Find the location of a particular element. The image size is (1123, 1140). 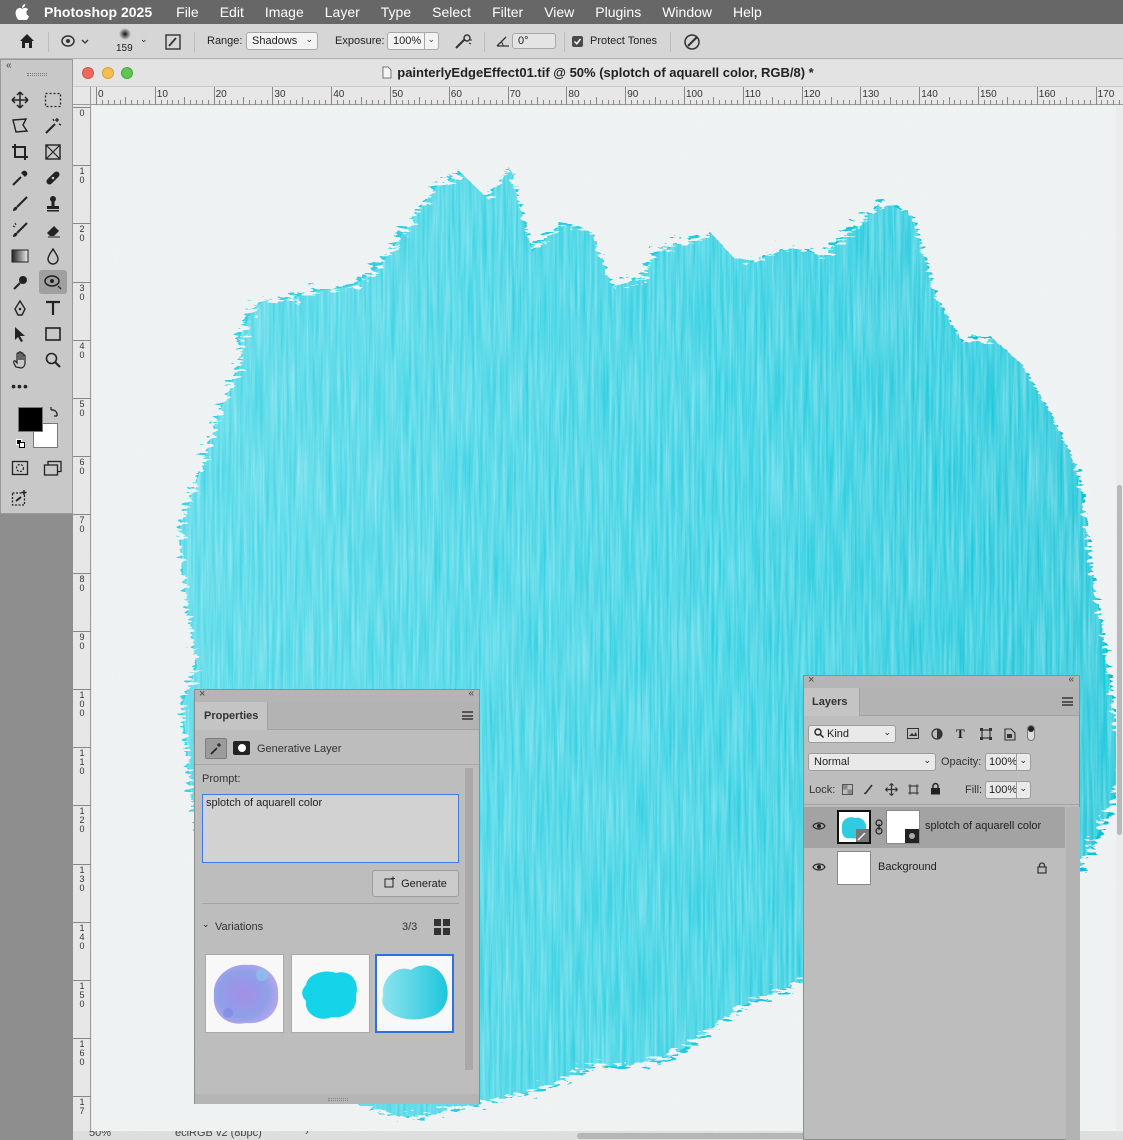

menu-window: Window is located at coordinates (687, 12).